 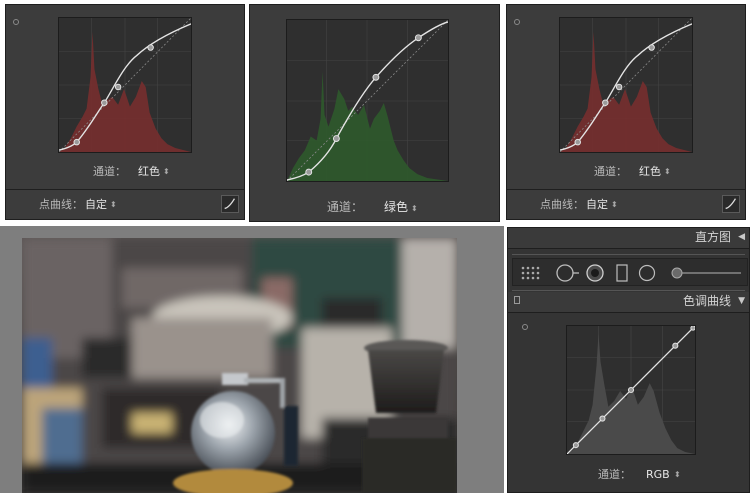 I want to click on graduated-filter-icon, so click(x=622, y=273).